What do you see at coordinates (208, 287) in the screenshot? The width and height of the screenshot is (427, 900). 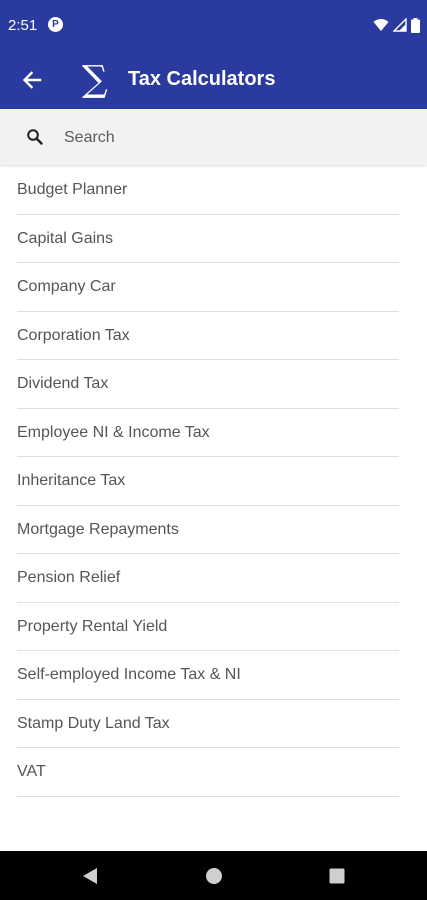 I see `list-item-company-car: Company Car` at bounding box center [208, 287].